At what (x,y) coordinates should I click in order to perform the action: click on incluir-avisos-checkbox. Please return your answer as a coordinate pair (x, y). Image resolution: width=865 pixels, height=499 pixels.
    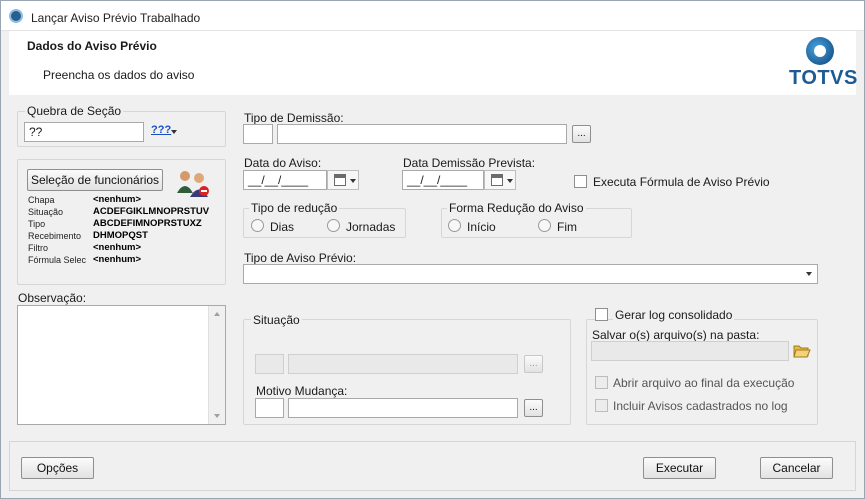
    Looking at the image, I should click on (601, 405).